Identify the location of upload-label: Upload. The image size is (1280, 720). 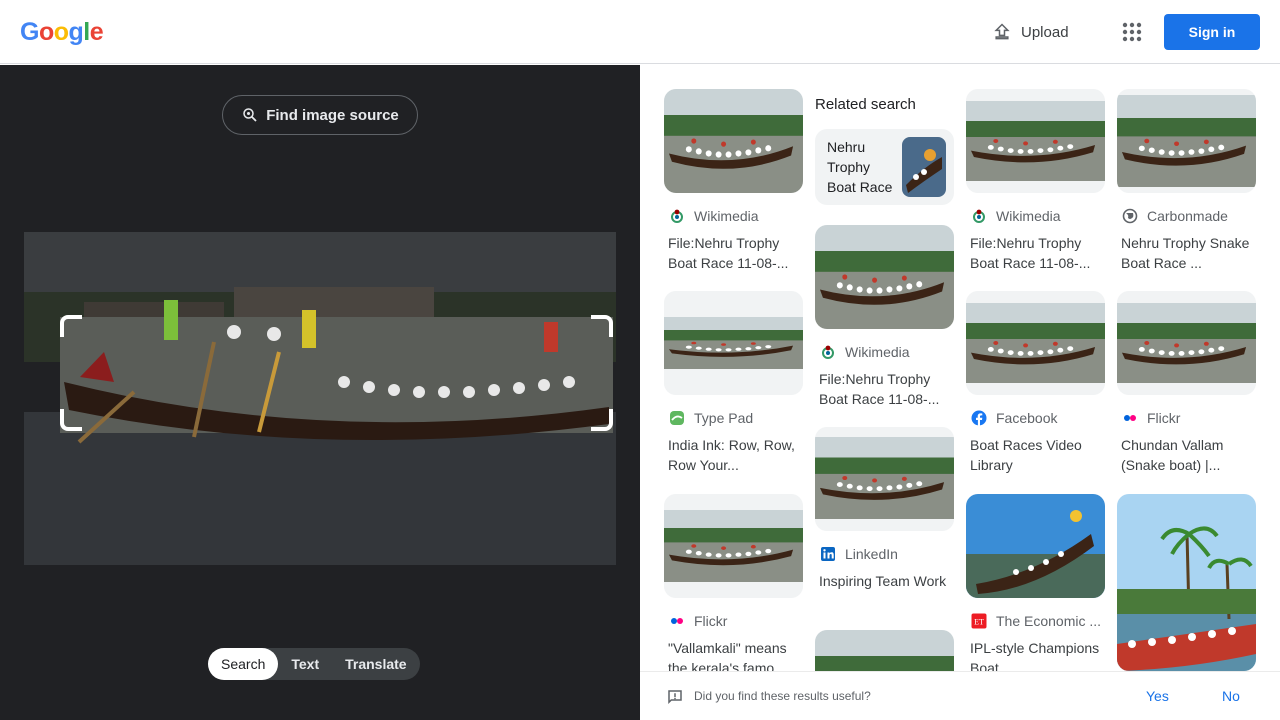
(1045, 32).